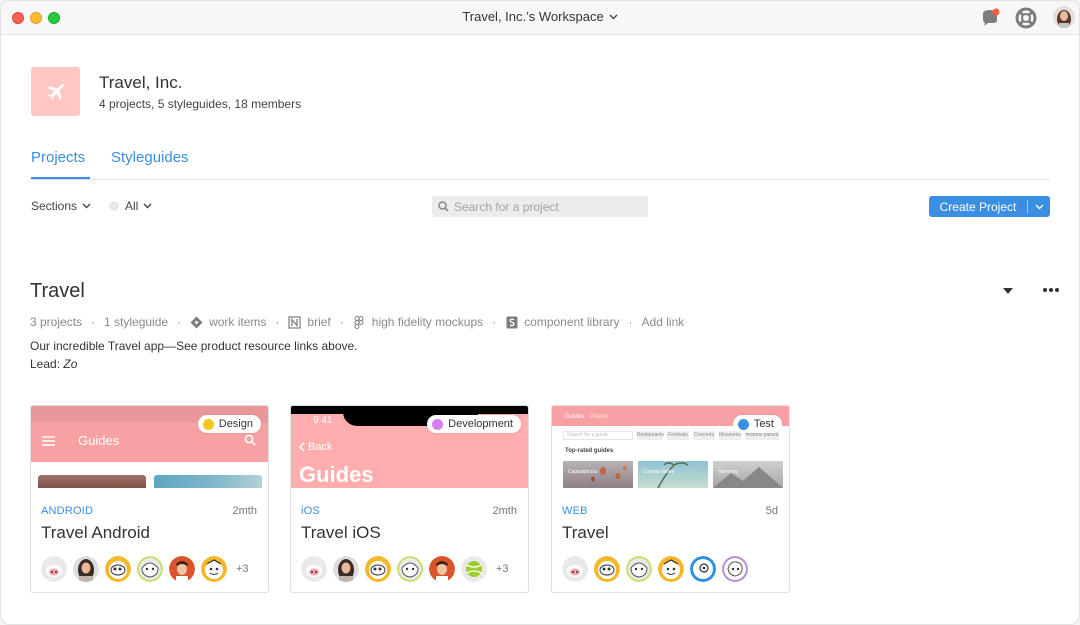 This screenshot has width=1080, height=625. I want to click on thumb-image: Cappadoccia, so click(598, 474).